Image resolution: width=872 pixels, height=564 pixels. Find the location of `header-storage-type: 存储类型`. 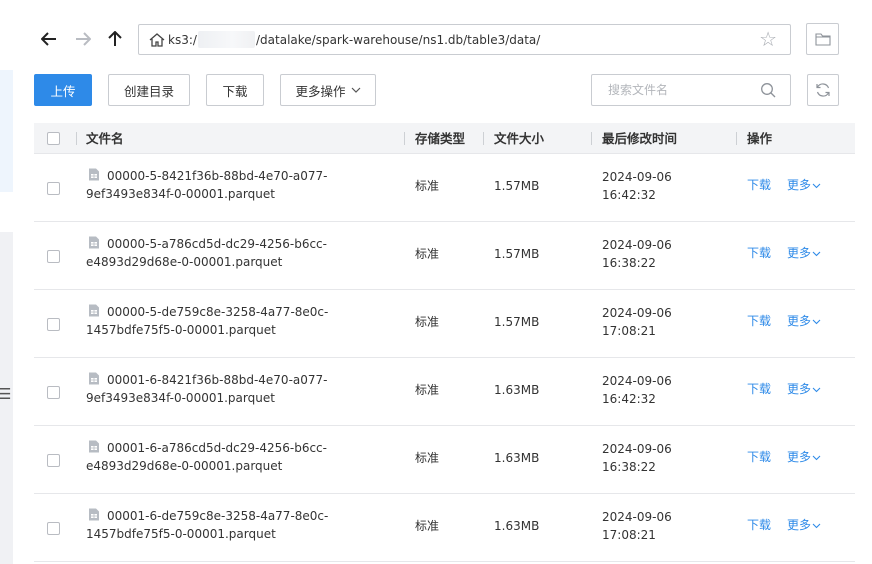

header-storage-type: 存储类型 is located at coordinates (440, 139).